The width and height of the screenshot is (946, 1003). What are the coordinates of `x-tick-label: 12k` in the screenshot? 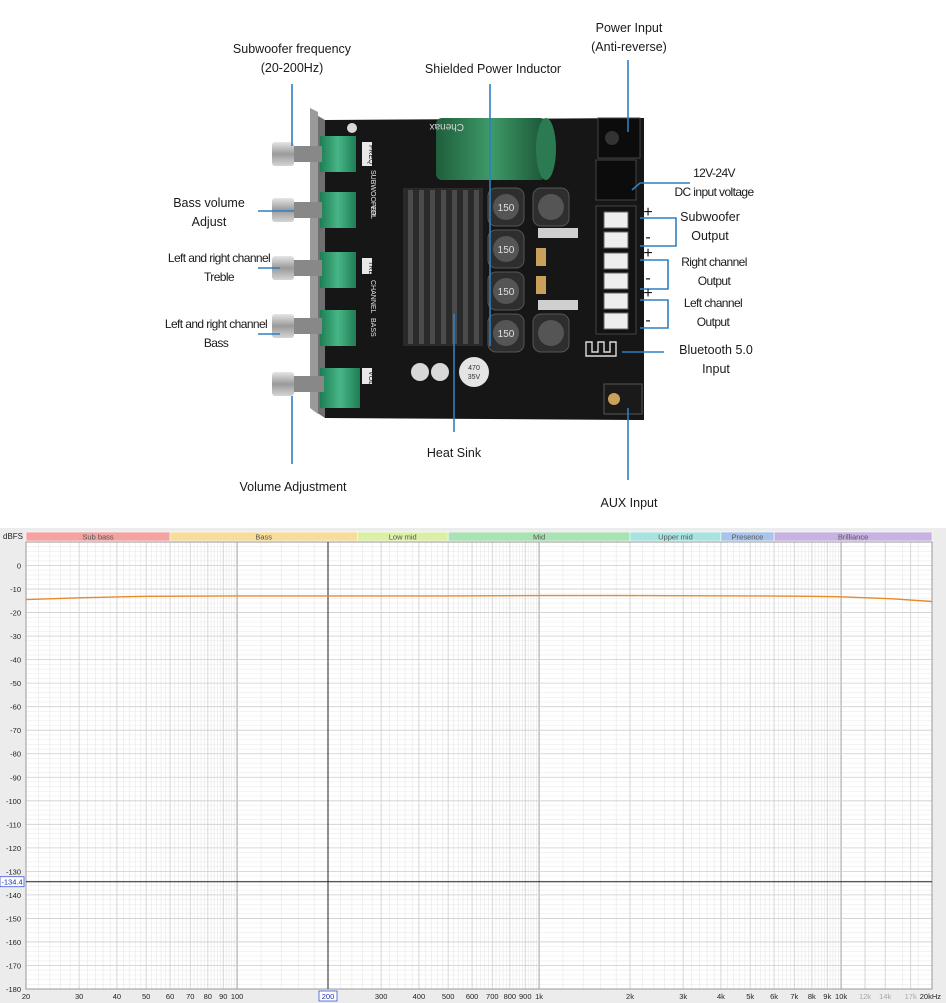 It's located at (865, 996).